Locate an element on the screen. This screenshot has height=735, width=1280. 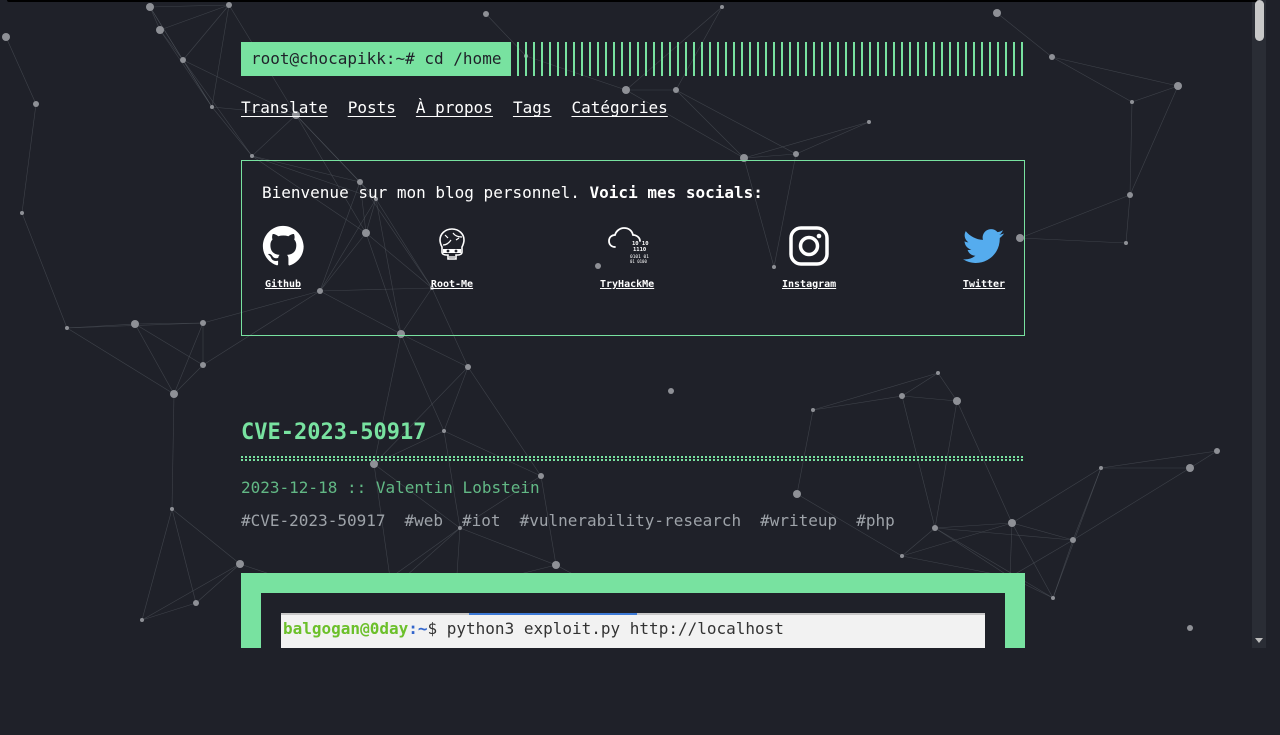
social-twitter: Twitter is located at coordinates (984, 257).